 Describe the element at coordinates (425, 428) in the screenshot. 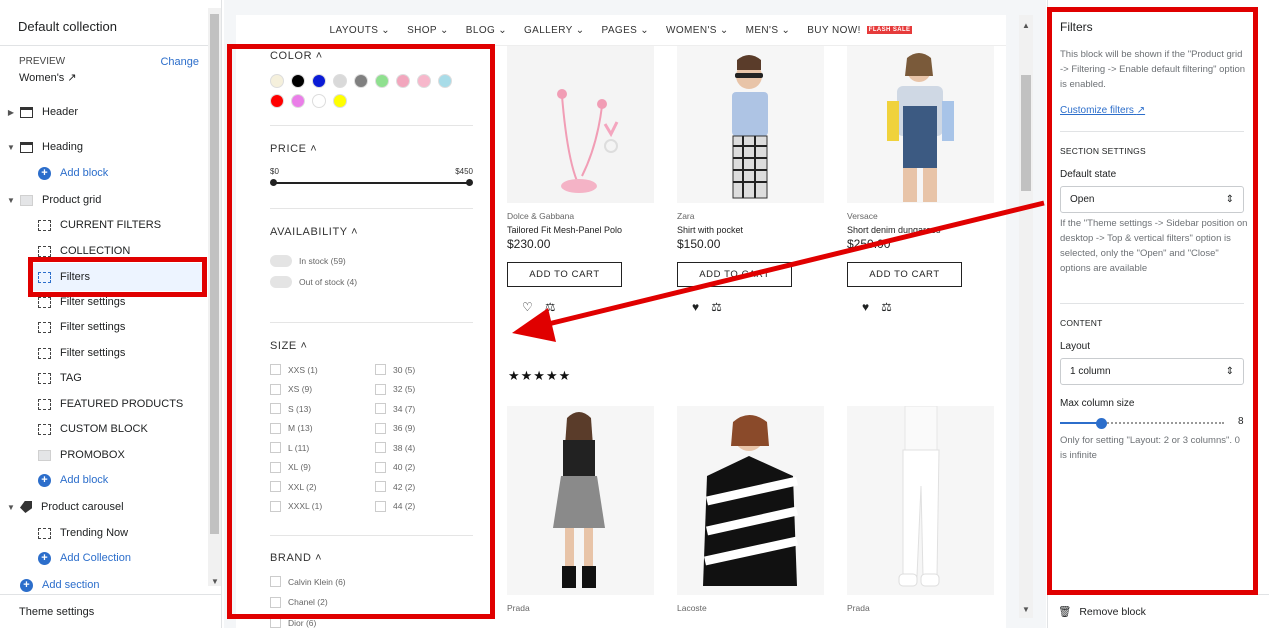

I see `size-option: 36 (9)` at that location.